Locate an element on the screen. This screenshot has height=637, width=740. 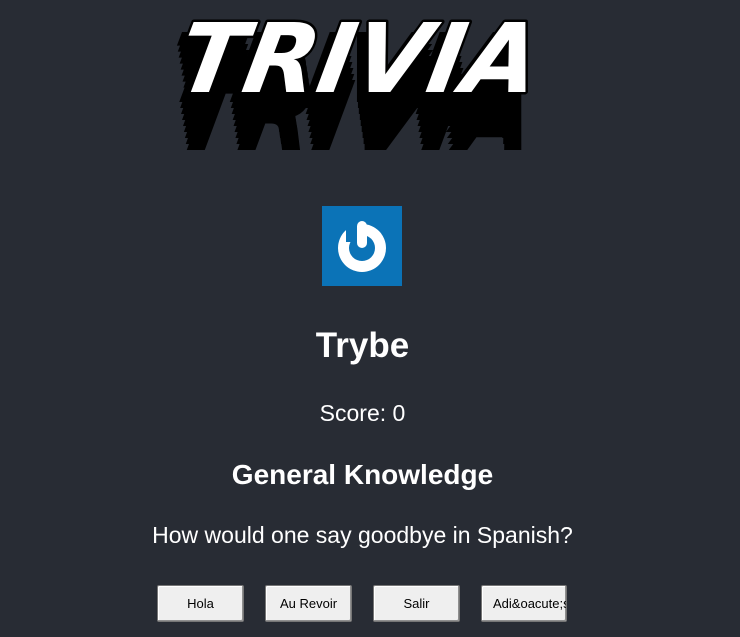
question-category: General Knowledge is located at coordinates (362, 474).